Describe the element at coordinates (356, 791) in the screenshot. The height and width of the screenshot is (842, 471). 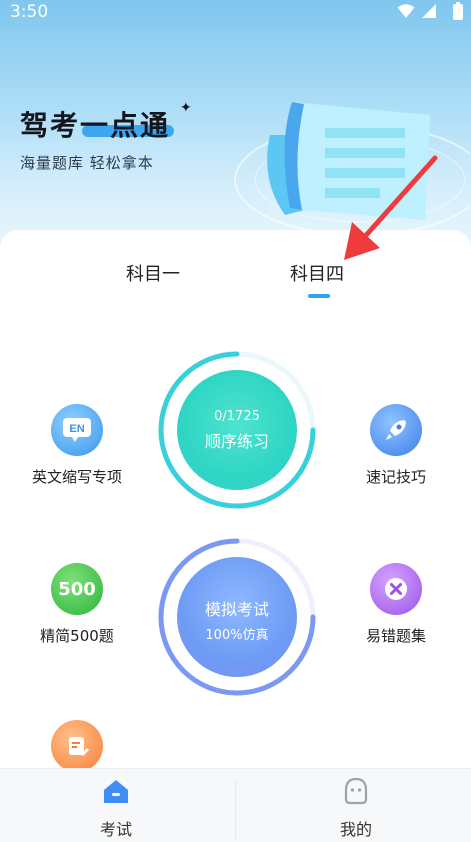
I see `profile-icon` at that location.